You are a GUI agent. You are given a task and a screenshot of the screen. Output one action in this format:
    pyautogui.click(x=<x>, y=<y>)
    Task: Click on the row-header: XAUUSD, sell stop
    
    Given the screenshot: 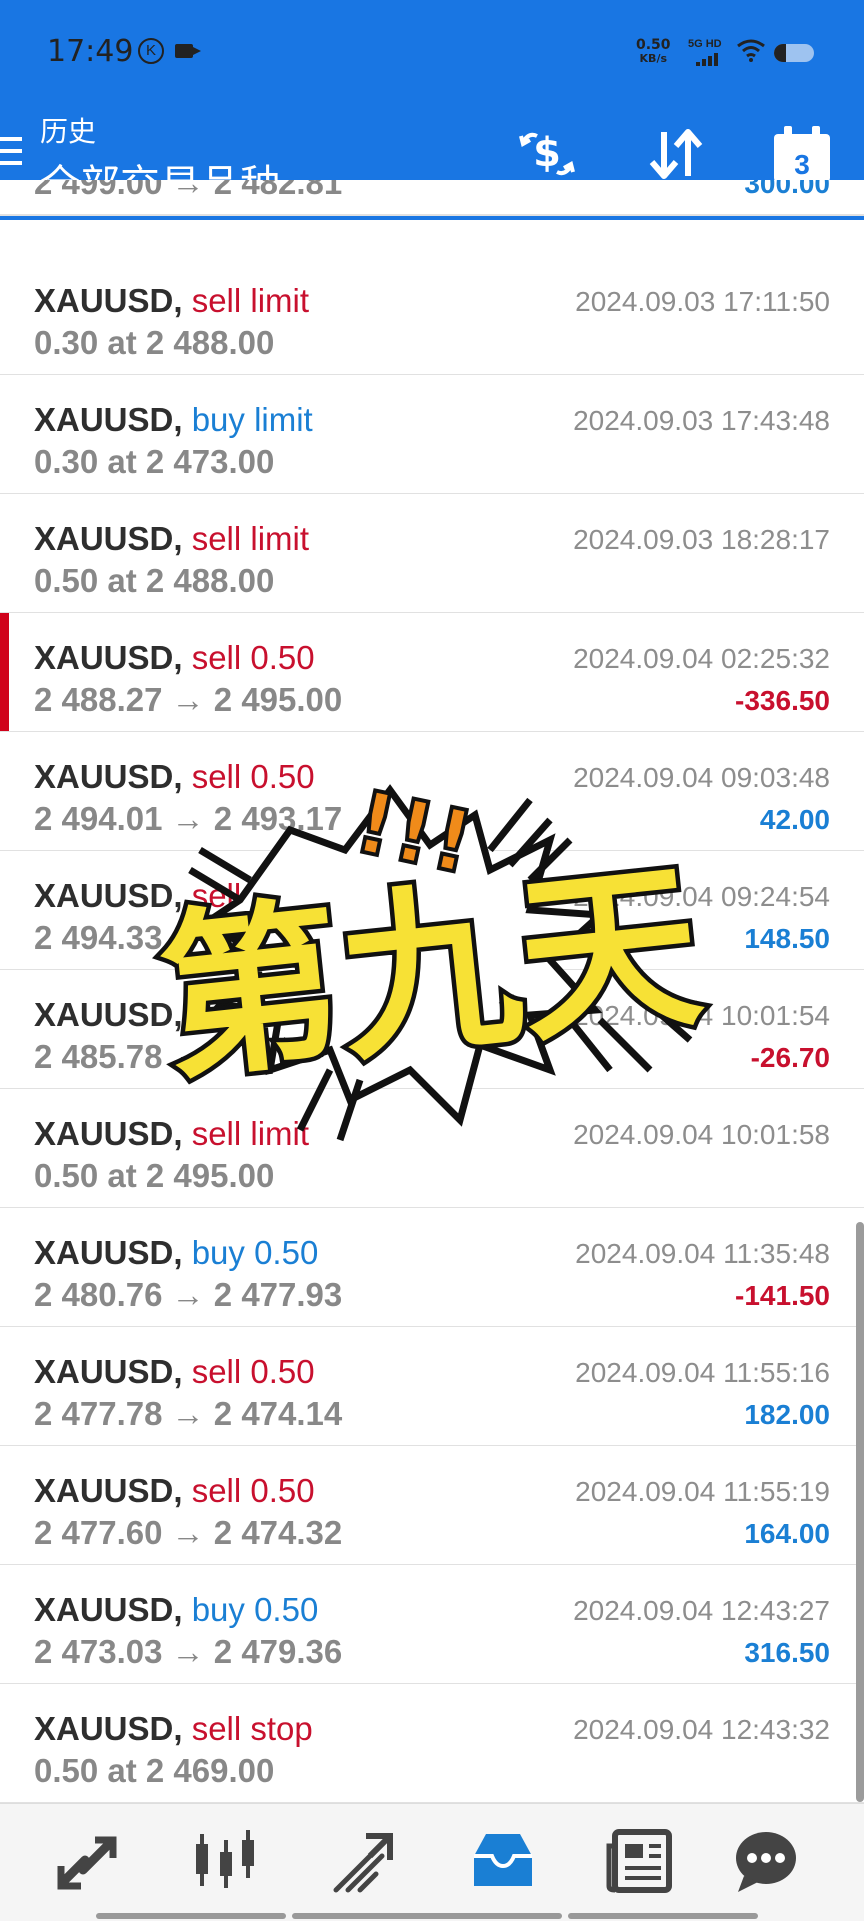 What is the action you would take?
    pyautogui.click(x=173, y=1729)
    